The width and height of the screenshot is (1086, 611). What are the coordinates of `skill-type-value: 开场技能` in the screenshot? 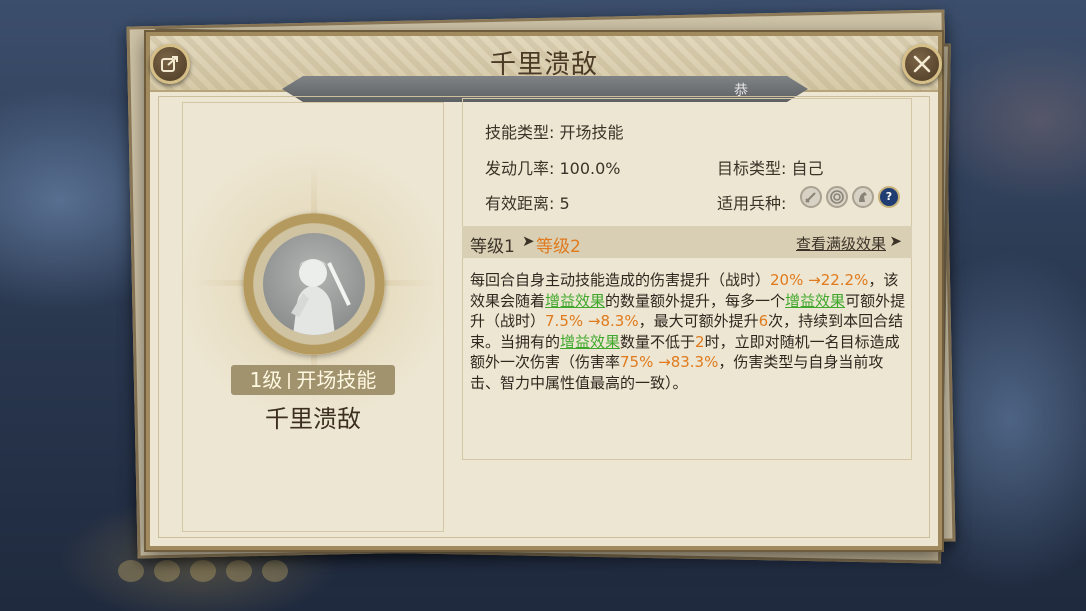 It's located at (591, 132).